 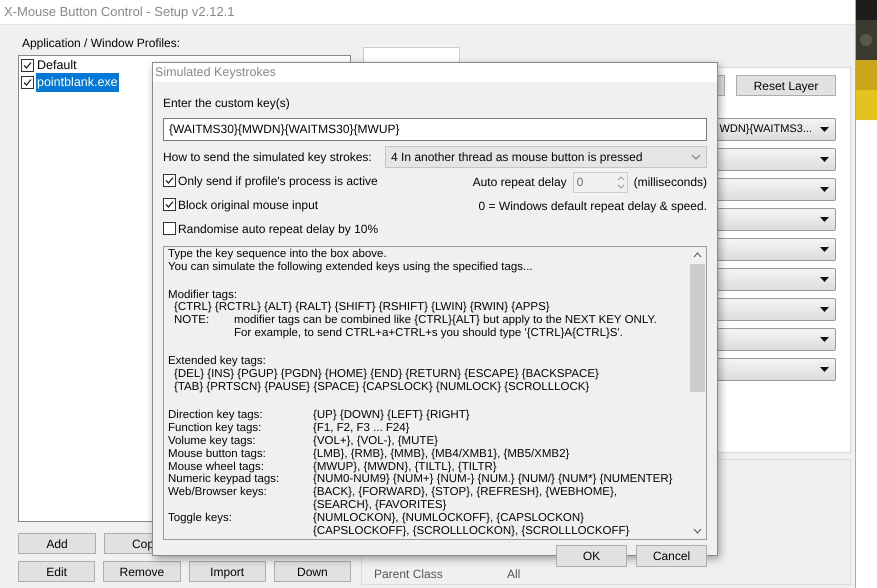 I want to click on option-label: Randomise auto repeat delay by 10%, so click(x=278, y=229).